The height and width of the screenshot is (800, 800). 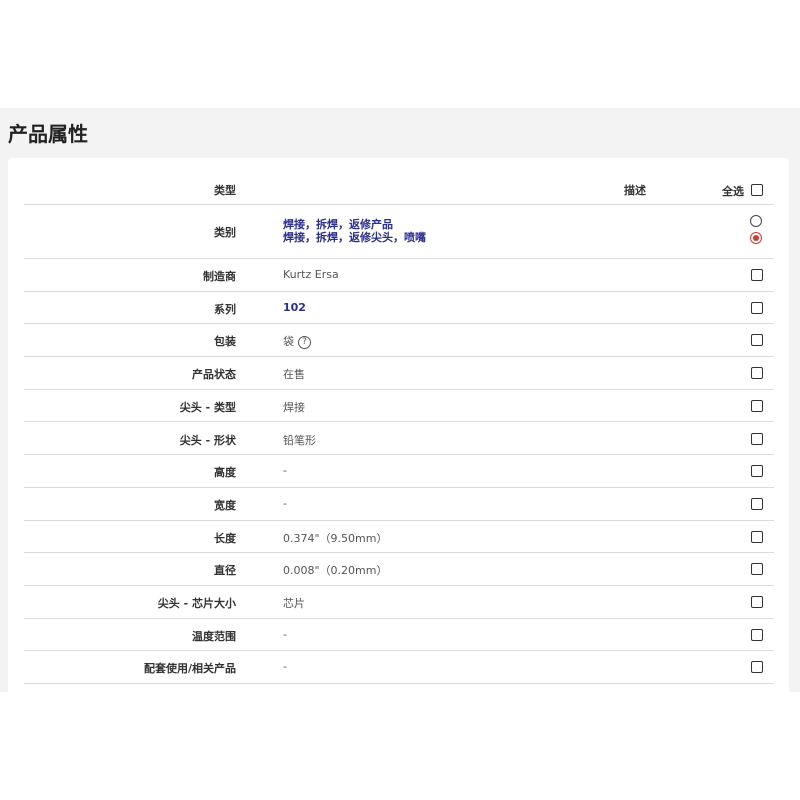 I want to click on table-header-row: 类型 描述 全选, so click(x=399, y=181).